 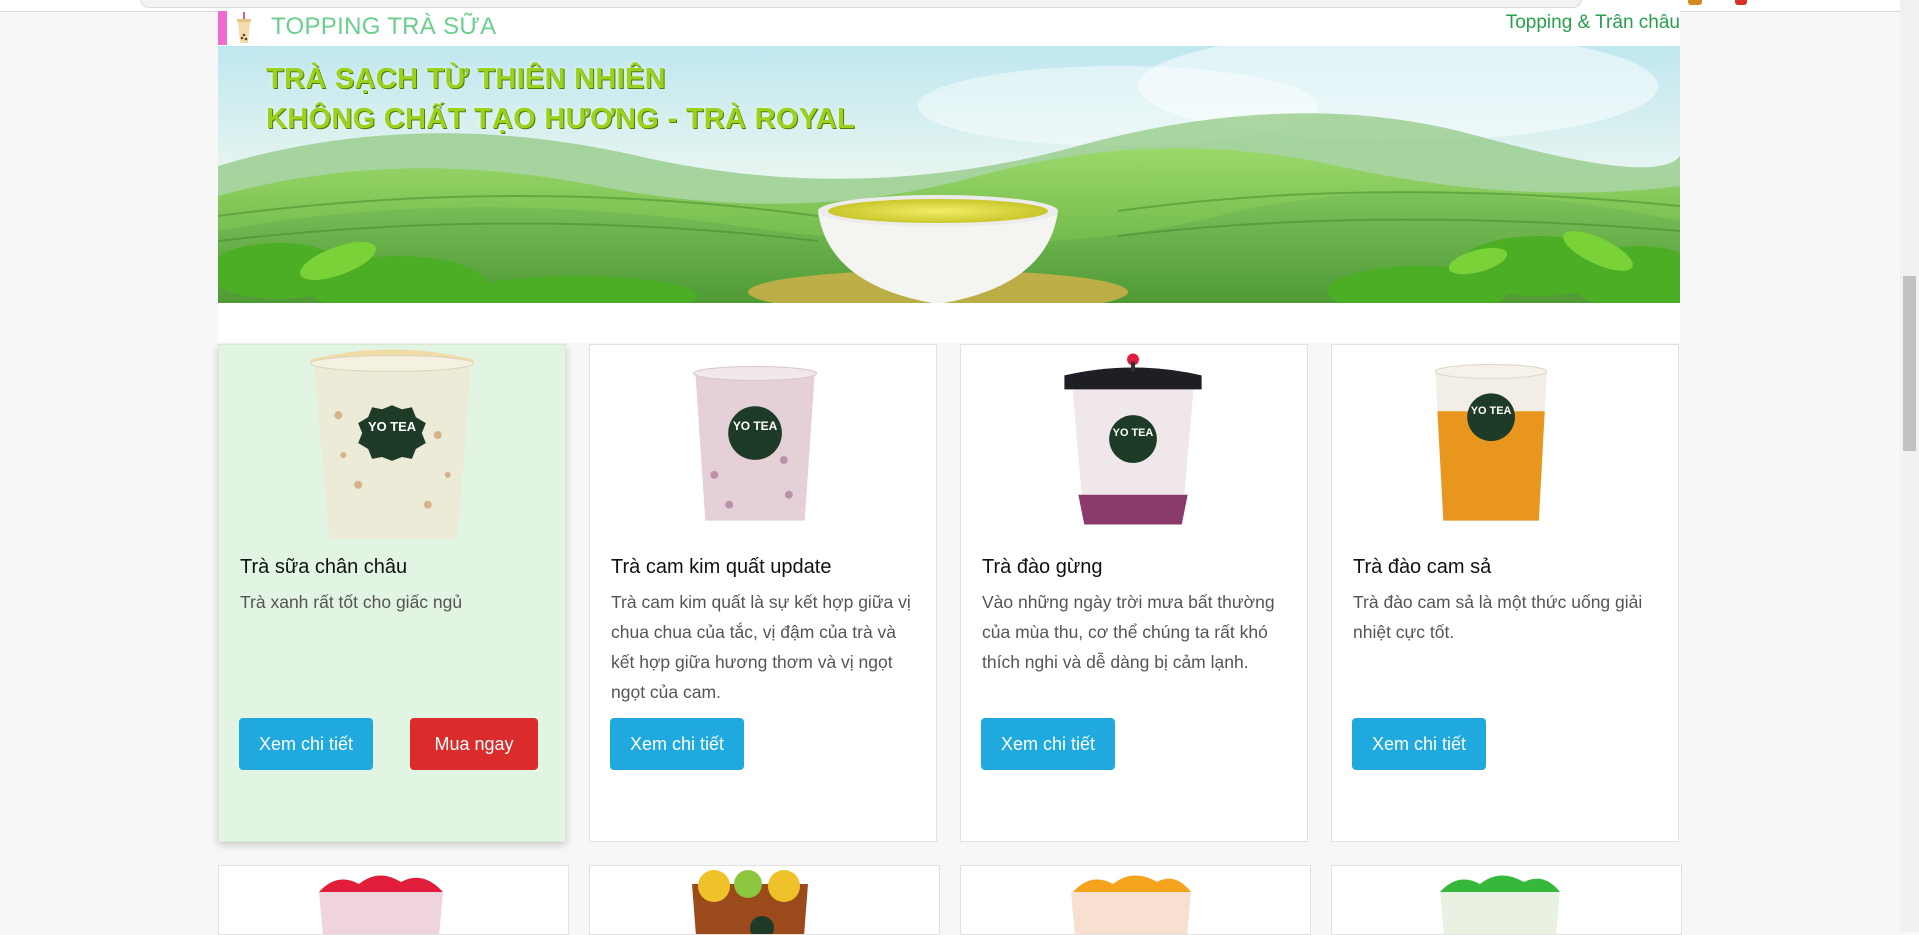 What do you see at coordinates (323, 567) in the screenshot?
I see `product-name: Trà sữa chân châu` at bounding box center [323, 567].